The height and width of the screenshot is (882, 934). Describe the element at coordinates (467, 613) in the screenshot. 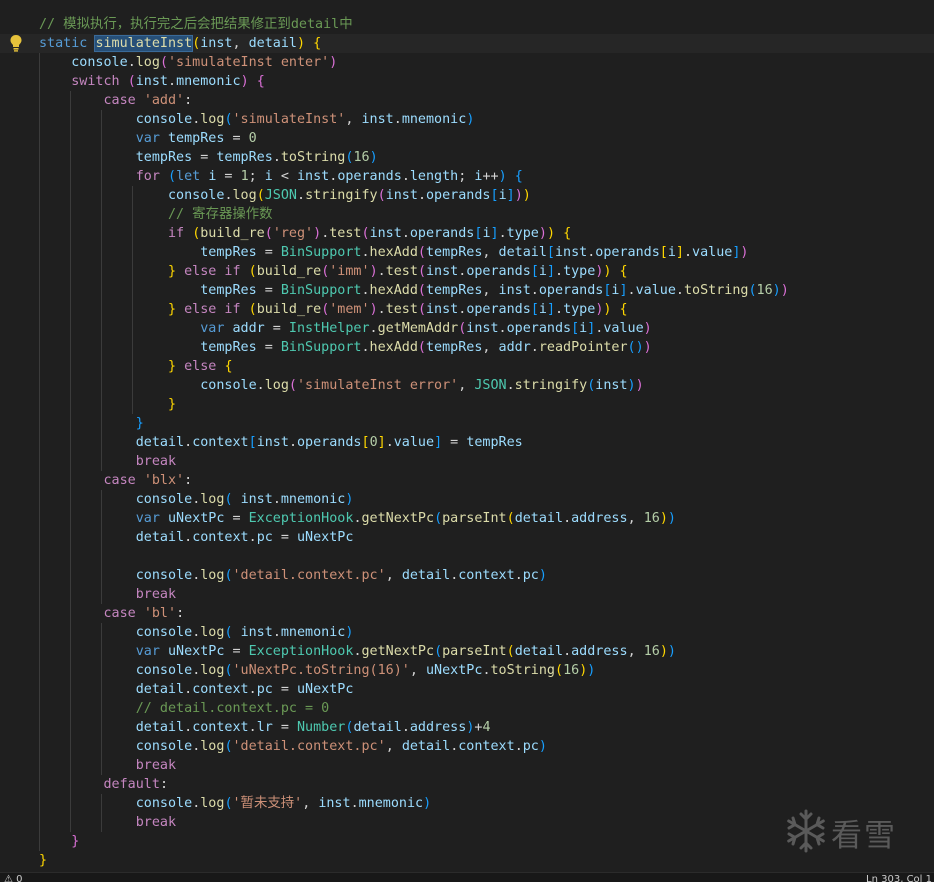

I see `code-line: case 'bl':` at that location.